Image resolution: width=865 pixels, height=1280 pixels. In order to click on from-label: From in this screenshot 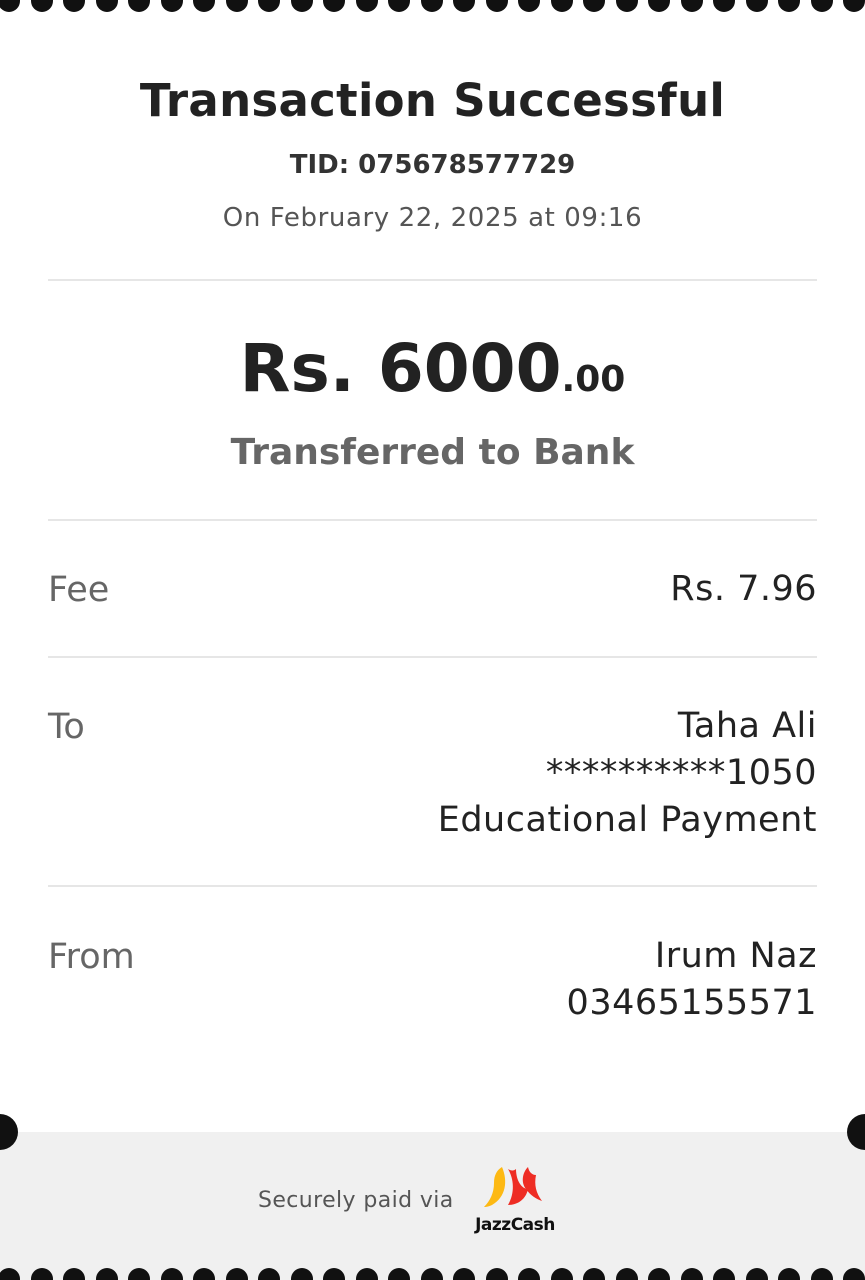, I will do `click(91, 957)`.